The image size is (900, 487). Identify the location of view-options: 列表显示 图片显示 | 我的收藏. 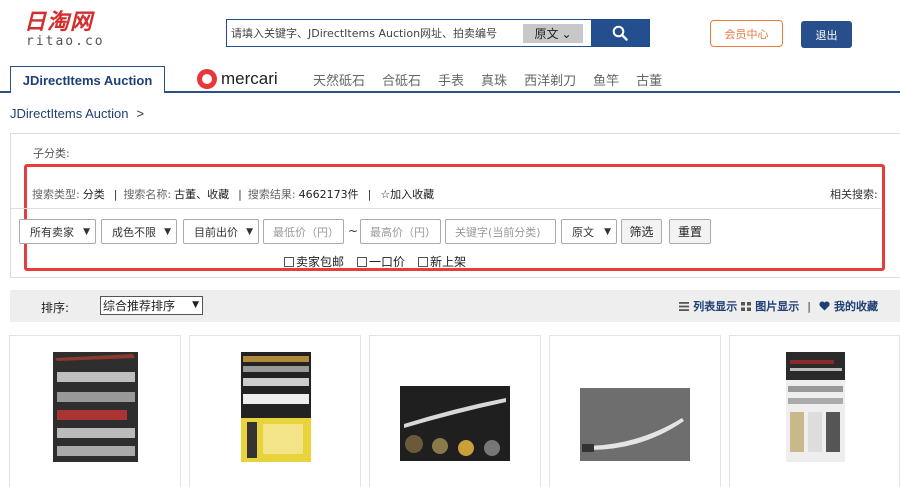
(778, 306).